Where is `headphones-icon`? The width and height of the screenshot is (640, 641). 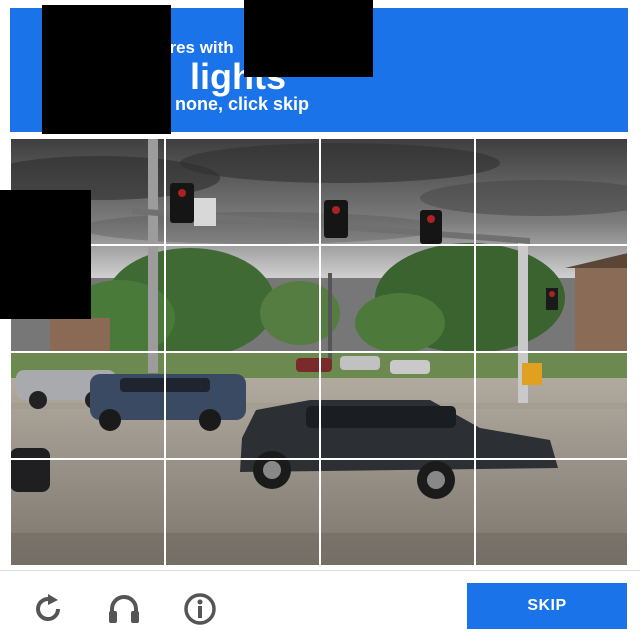 headphones-icon is located at coordinates (124, 609).